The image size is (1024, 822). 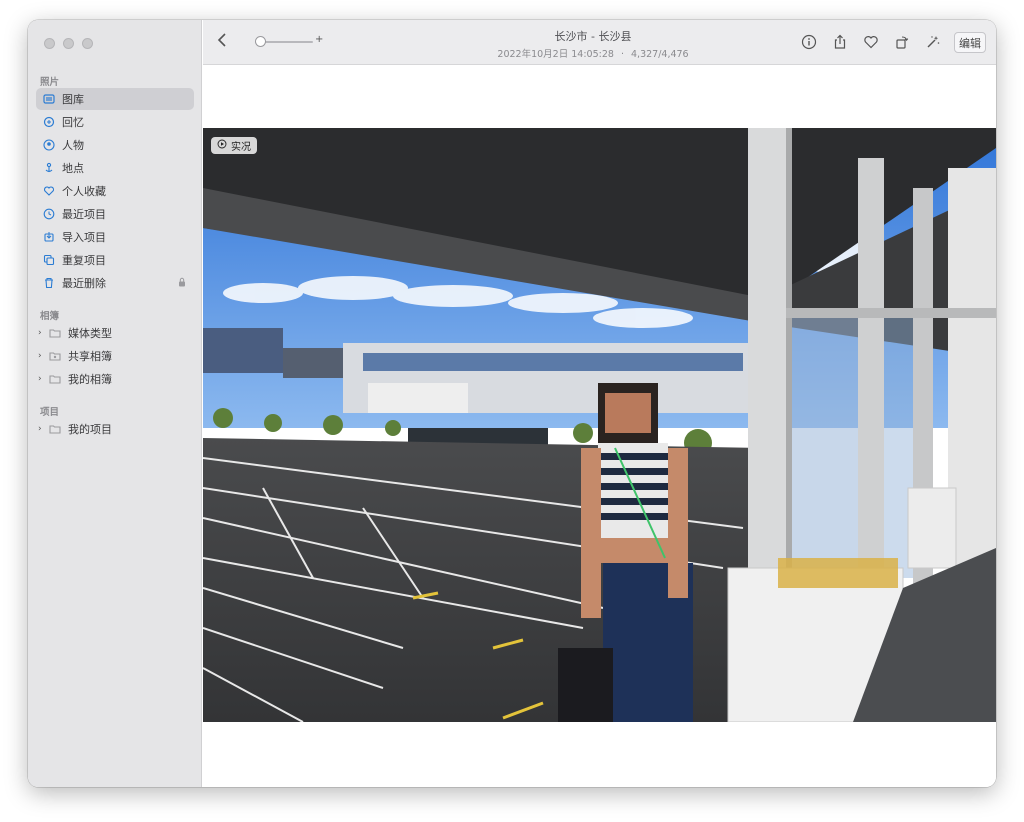 What do you see at coordinates (49, 122) in the screenshot?
I see `memories-icon` at bounding box center [49, 122].